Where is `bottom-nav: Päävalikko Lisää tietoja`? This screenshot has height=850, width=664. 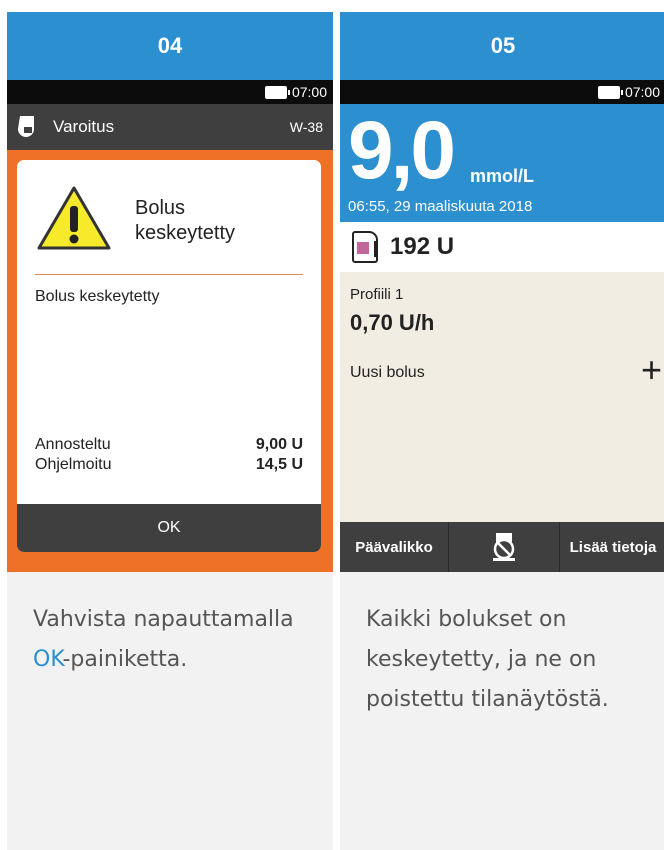 bottom-nav: Päävalikko Lisää tietoja is located at coordinates (502, 547).